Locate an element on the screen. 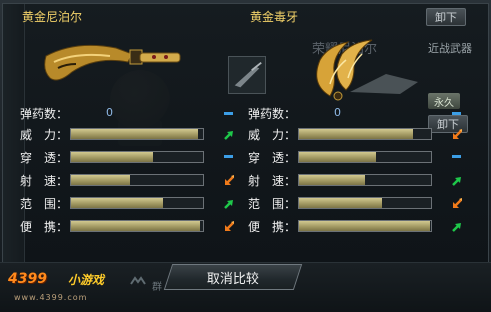  right-stat-row: 范 围： is located at coordinates (273, 203).